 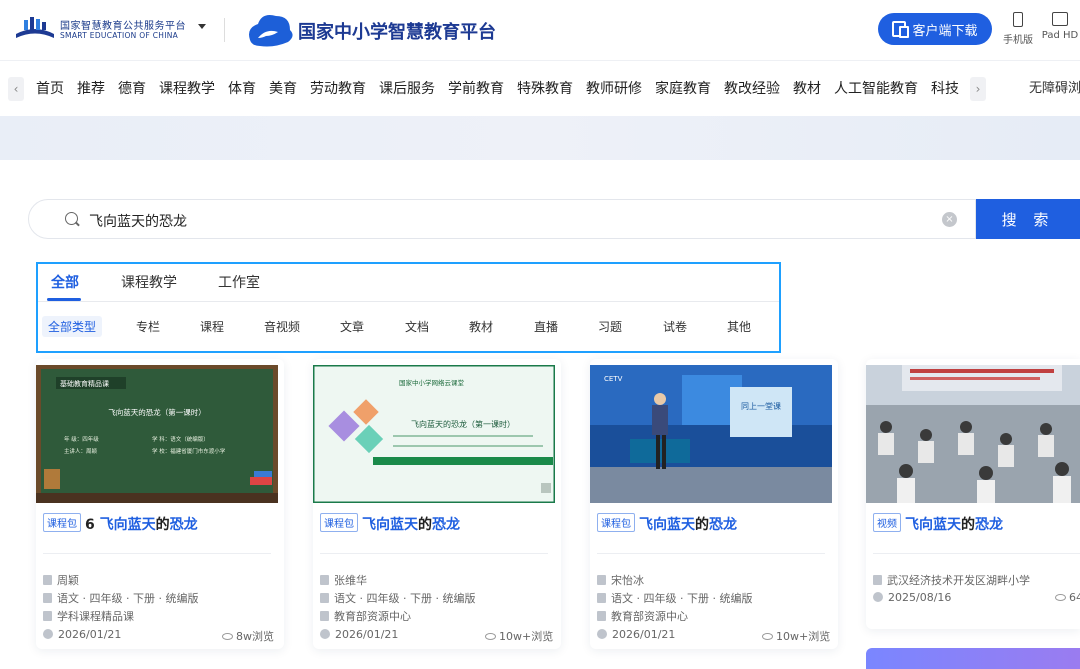 What do you see at coordinates (976, 523) in the screenshot?
I see `card-title: 视频 飞向蓝天的恐龙` at bounding box center [976, 523].